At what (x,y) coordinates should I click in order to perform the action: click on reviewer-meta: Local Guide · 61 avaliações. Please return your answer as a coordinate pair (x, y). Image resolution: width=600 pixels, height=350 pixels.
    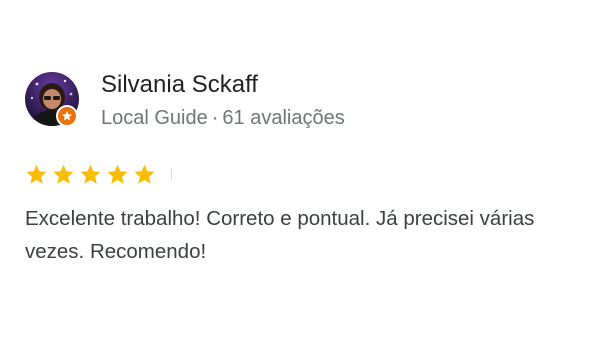
    Looking at the image, I should click on (223, 118).